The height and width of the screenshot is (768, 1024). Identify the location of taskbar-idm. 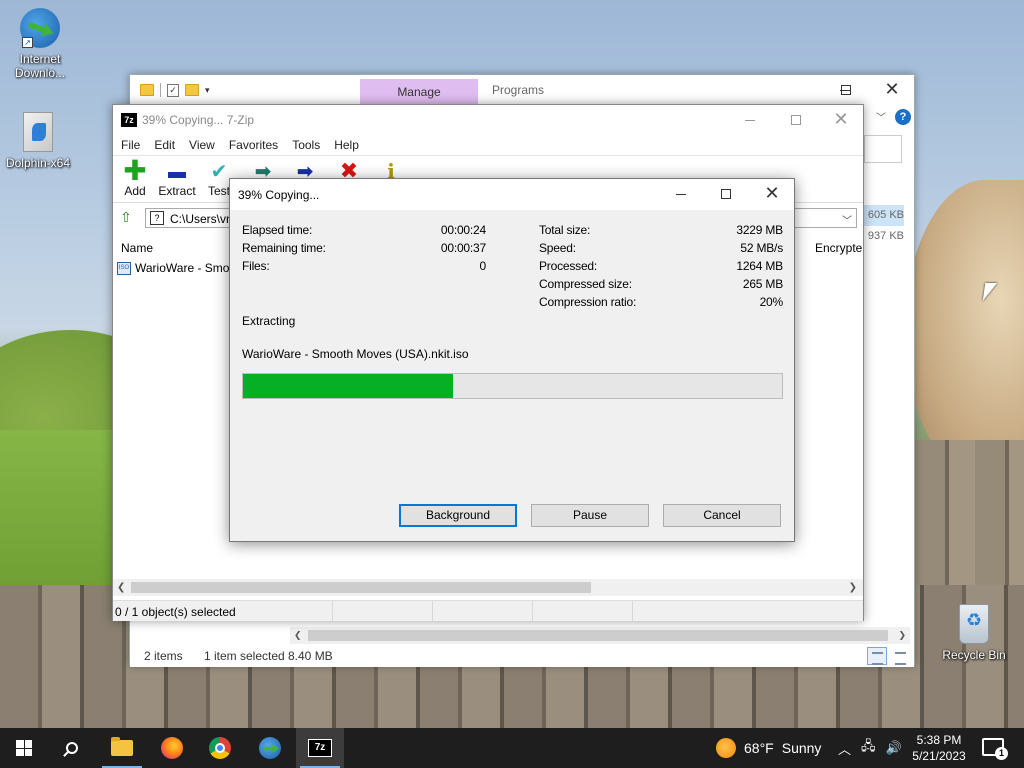
(270, 748).